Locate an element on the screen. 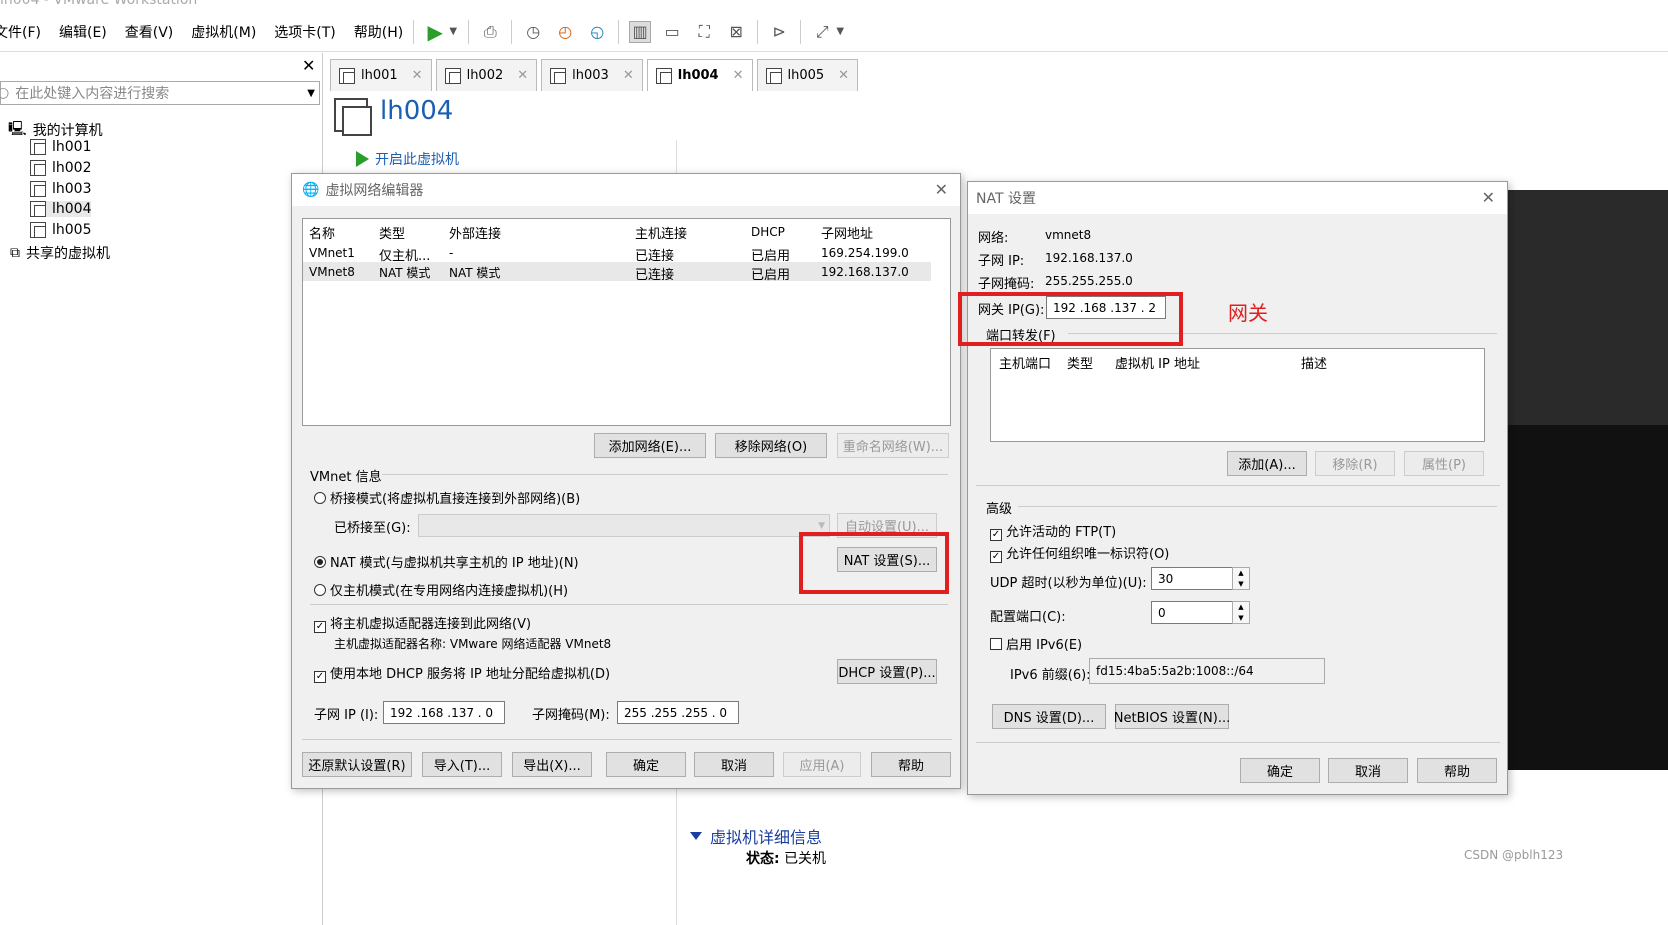 The height and width of the screenshot is (925, 1668). port-forward-table: 主机端口 类型 虚拟机 IP 地址 描述 is located at coordinates (1237, 395).